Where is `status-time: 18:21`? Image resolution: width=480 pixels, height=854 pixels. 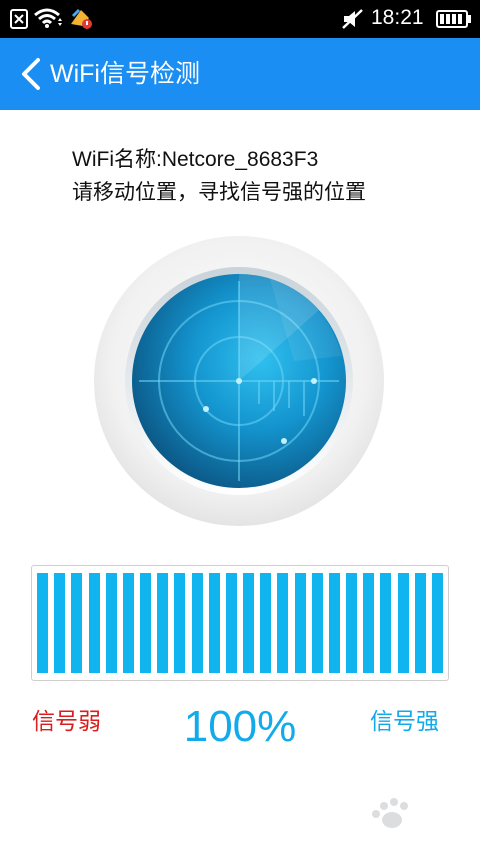
status-time: 18:21 is located at coordinates (397, 17).